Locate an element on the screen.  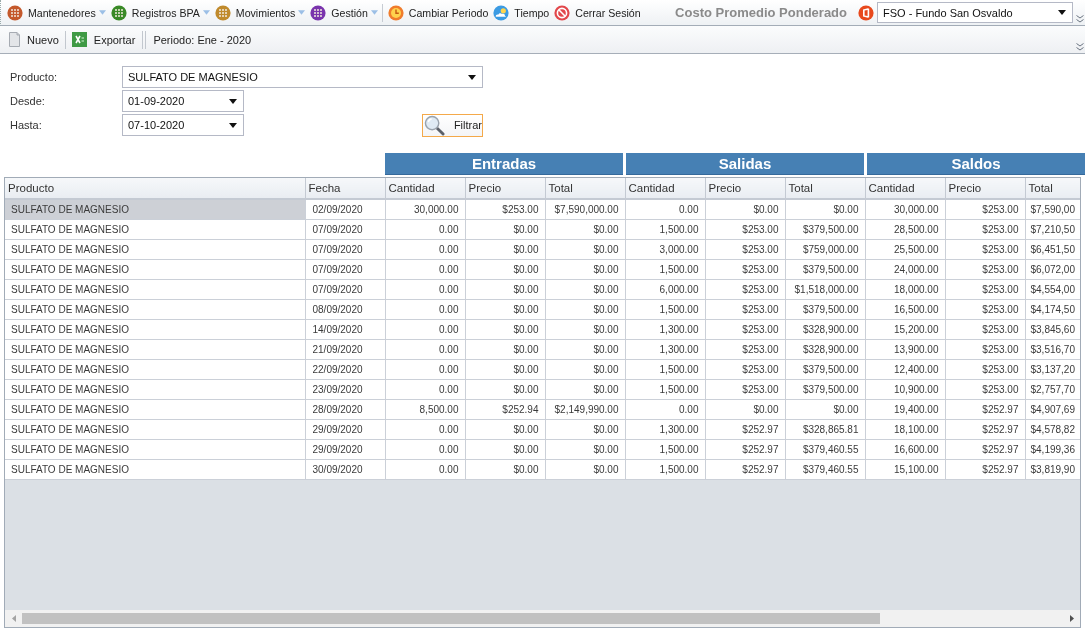
table-cell: 30,000.00 is located at coordinates (905, 209).